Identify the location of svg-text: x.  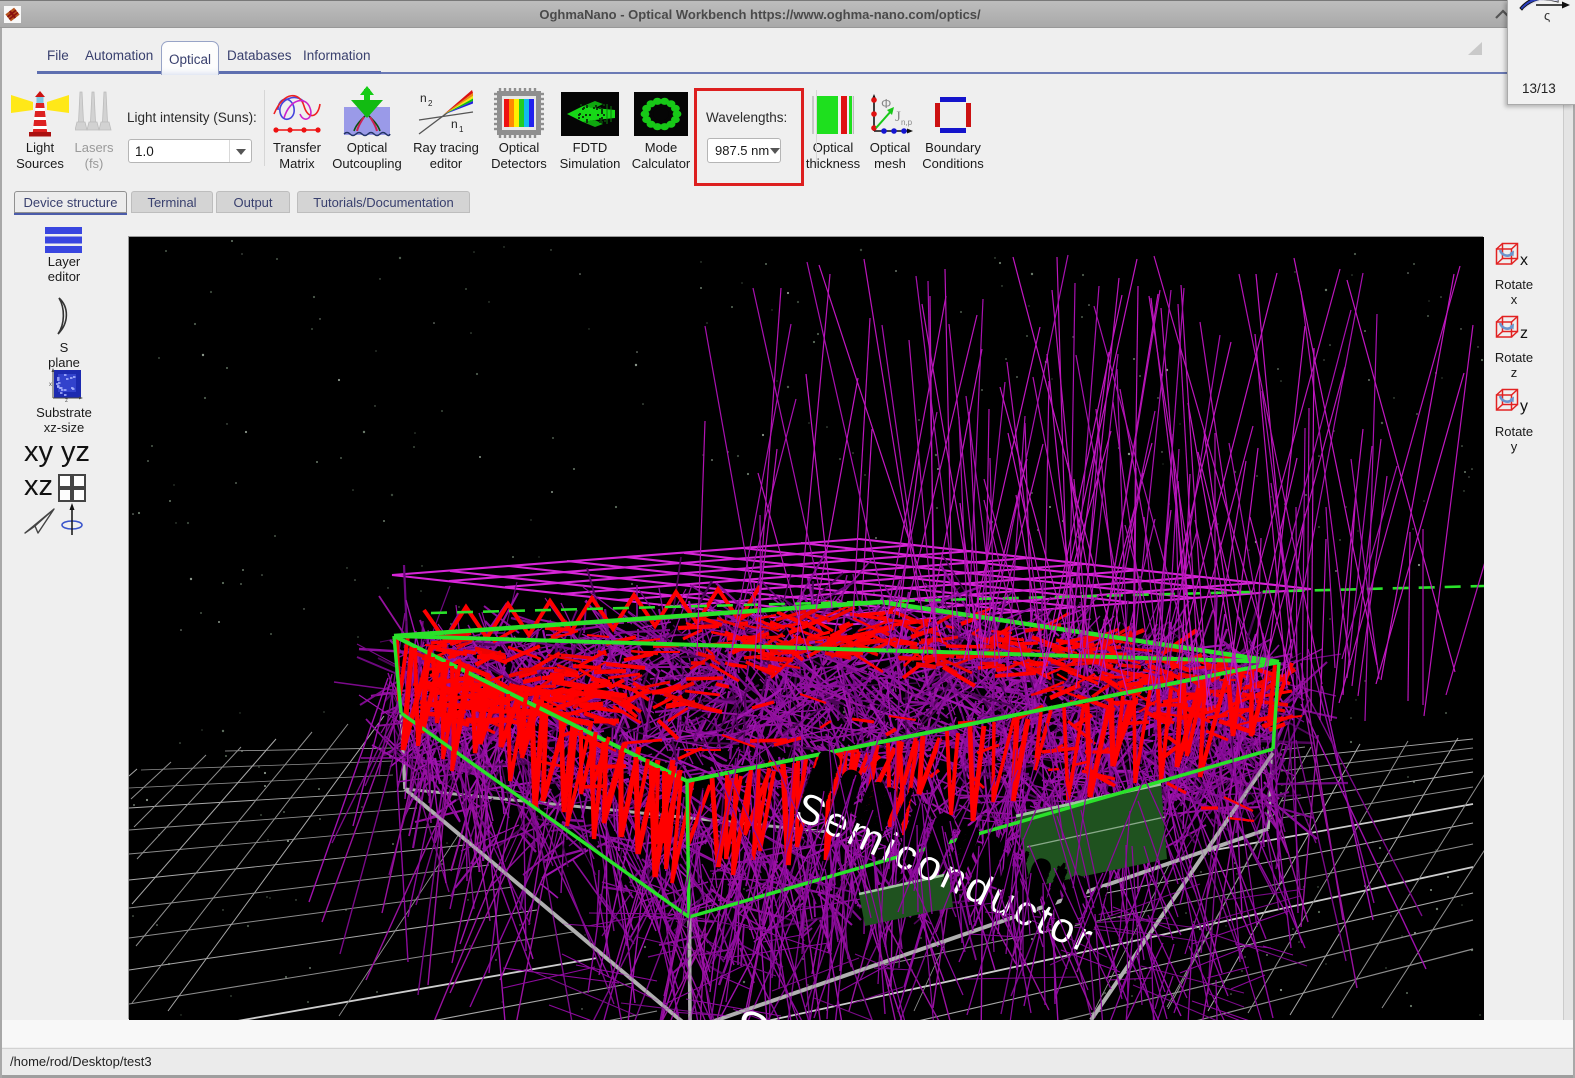
(50, 385).